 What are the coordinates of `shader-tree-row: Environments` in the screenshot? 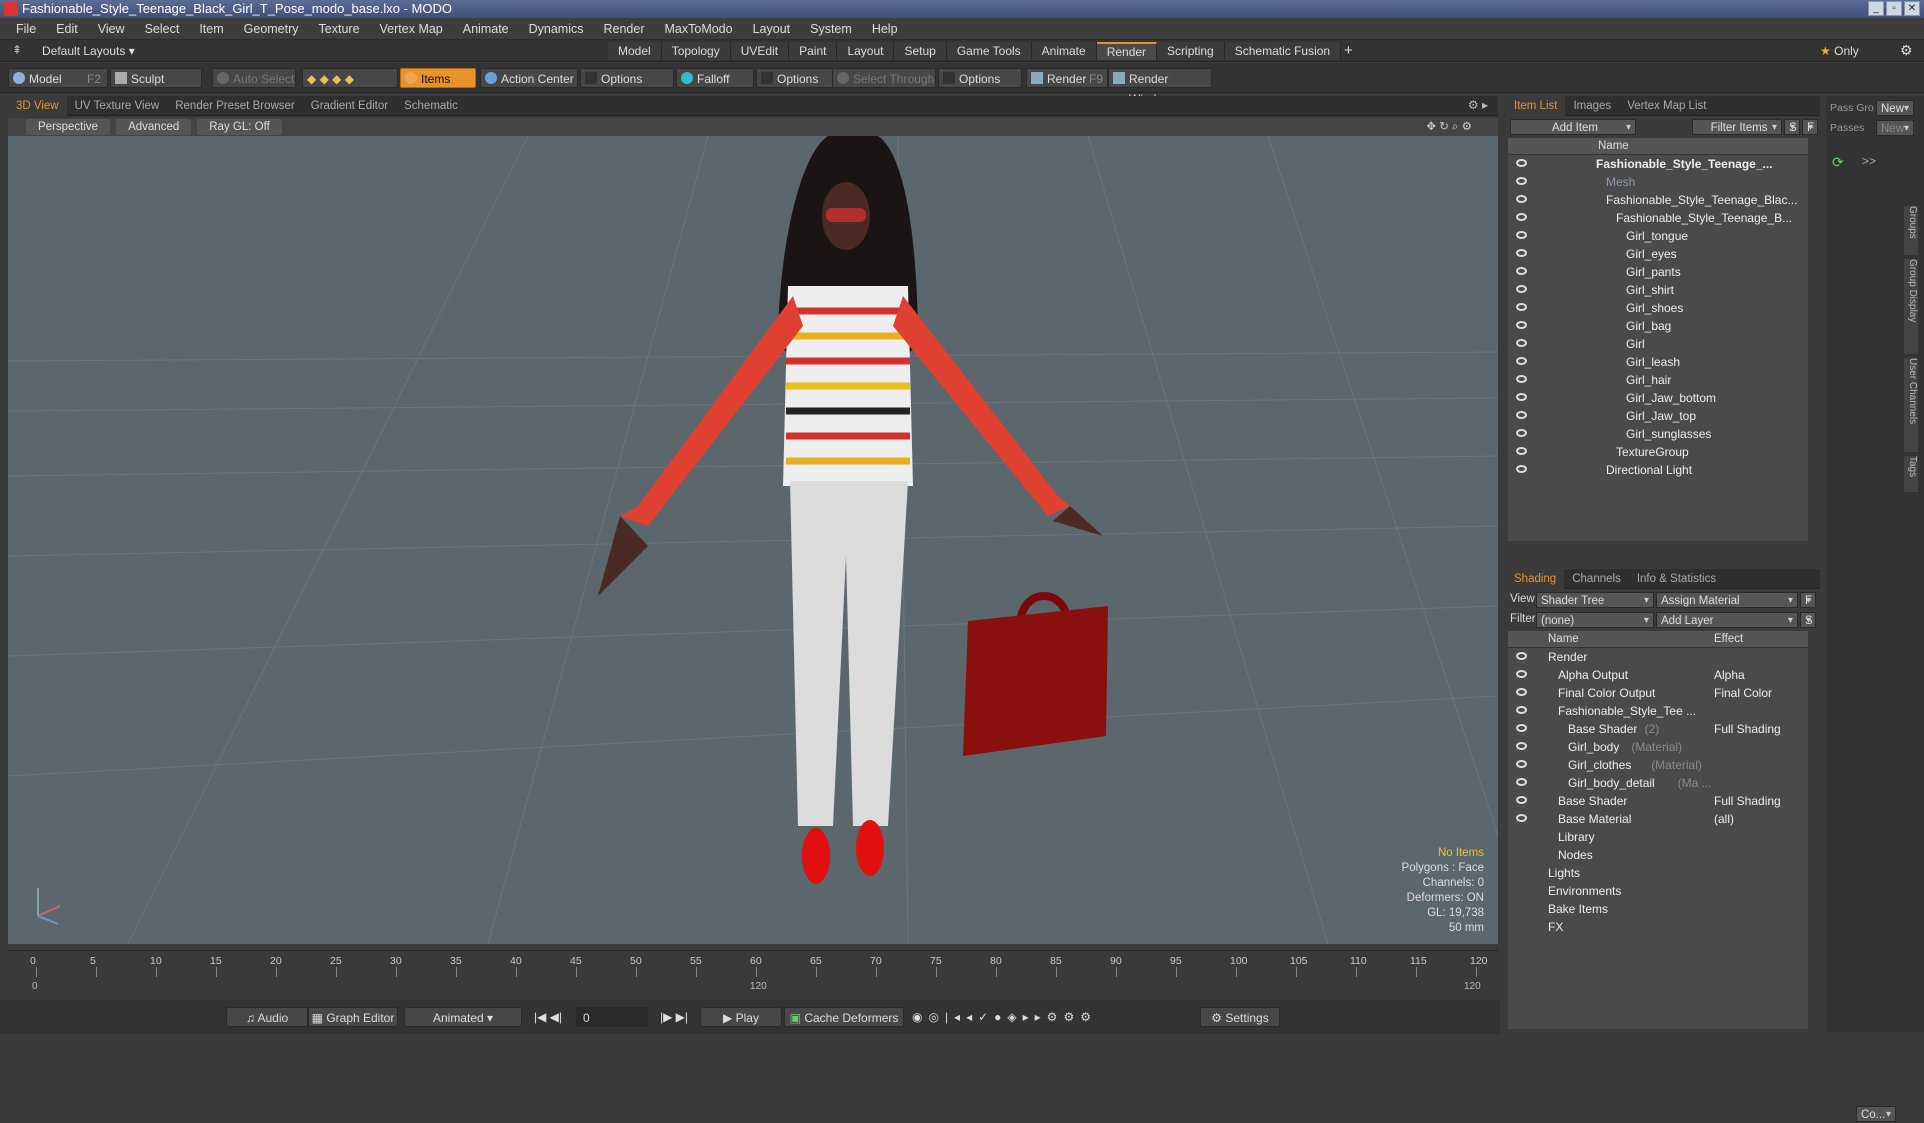 It's located at (1658, 891).